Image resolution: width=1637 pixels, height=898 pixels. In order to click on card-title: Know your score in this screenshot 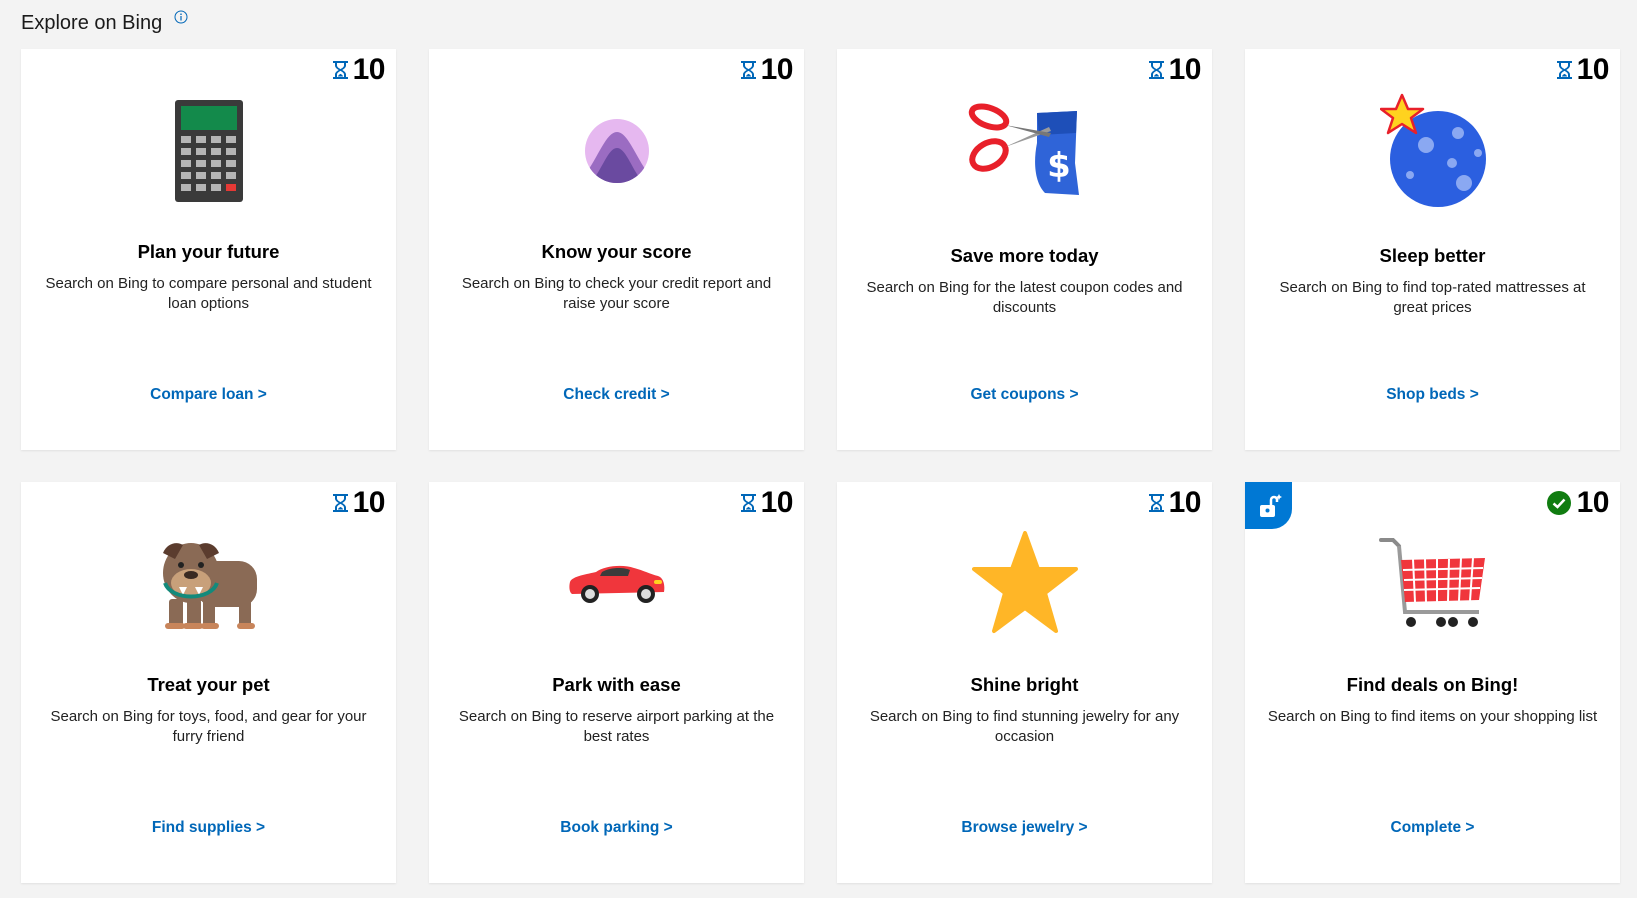, I will do `click(616, 251)`.